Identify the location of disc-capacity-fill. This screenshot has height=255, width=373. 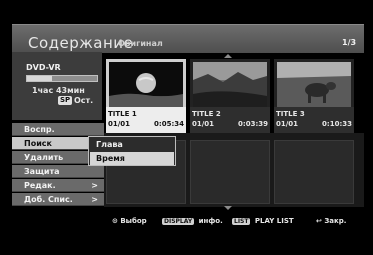
(39, 78).